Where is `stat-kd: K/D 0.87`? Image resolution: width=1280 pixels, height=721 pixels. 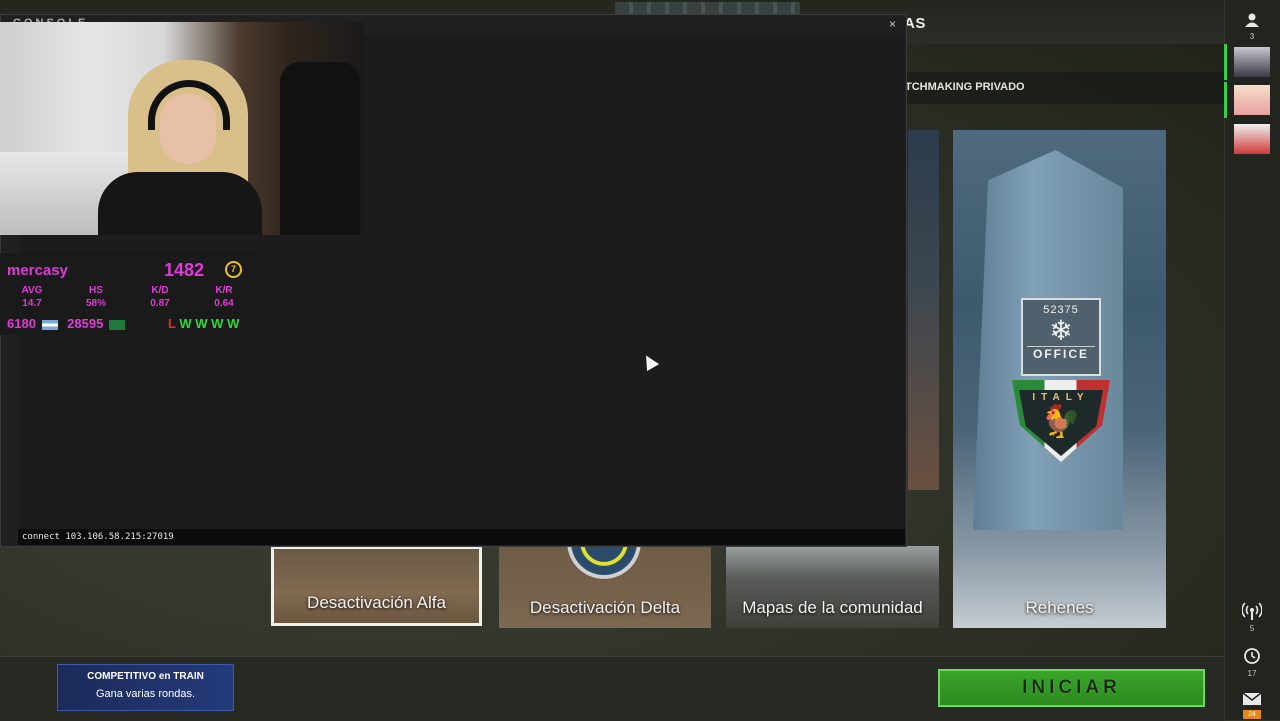 stat-kd: K/D 0.87 is located at coordinates (160, 297).